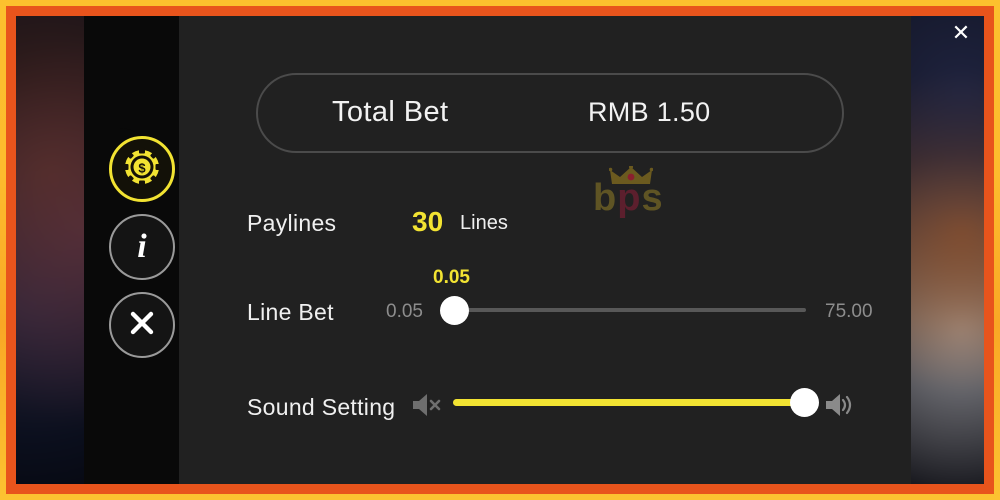 This screenshot has width=1000, height=500. I want to click on sound-slider-thumb, so click(804, 402).